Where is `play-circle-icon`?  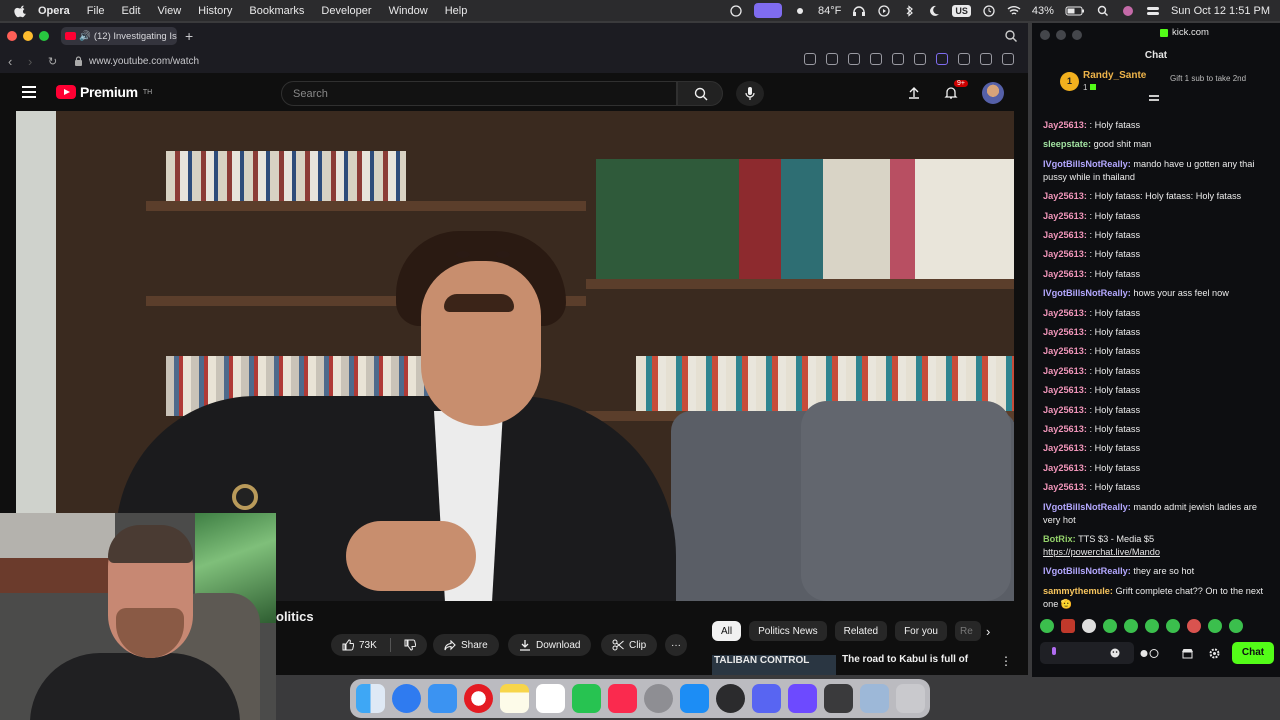 play-circle-icon is located at coordinates (884, 10).